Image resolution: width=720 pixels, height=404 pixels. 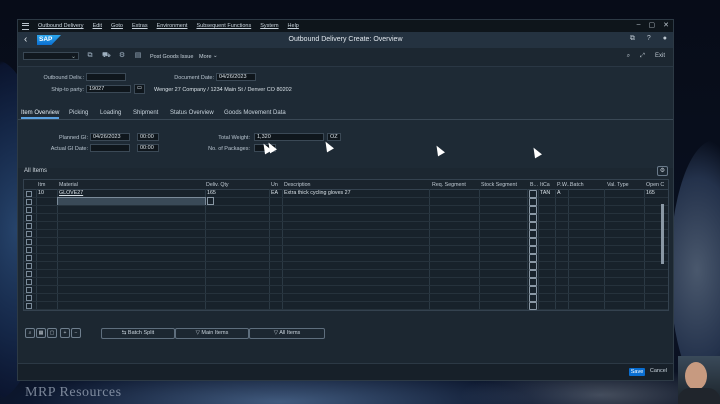 I want to click on select-all-icon: ▦, so click(x=41, y=333).